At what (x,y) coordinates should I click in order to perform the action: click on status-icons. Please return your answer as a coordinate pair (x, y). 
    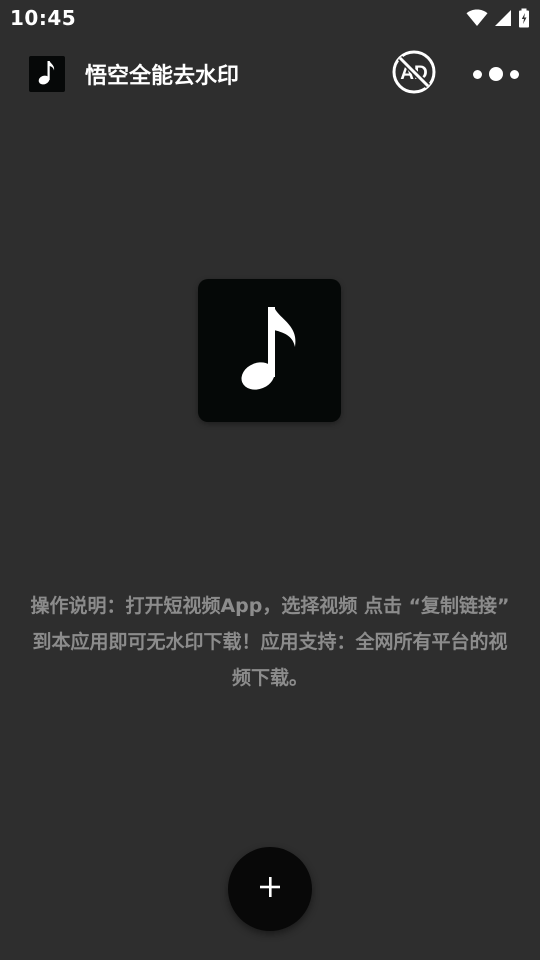
    Looking at the image, I should click on (498, 18).